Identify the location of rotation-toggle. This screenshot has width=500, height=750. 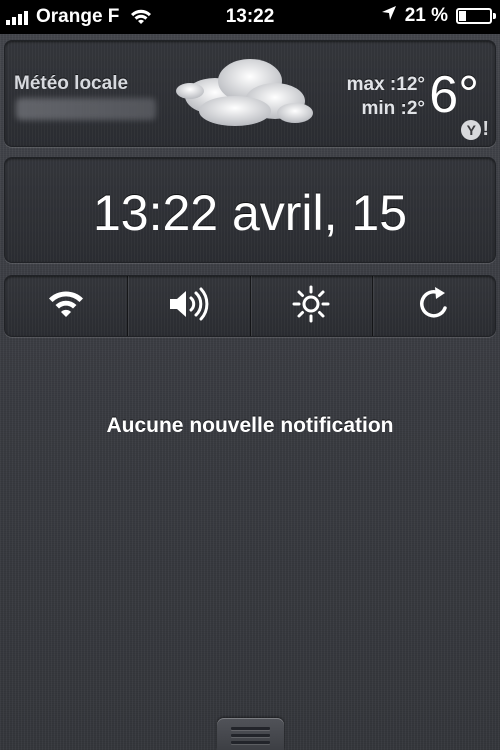
(434, 306).